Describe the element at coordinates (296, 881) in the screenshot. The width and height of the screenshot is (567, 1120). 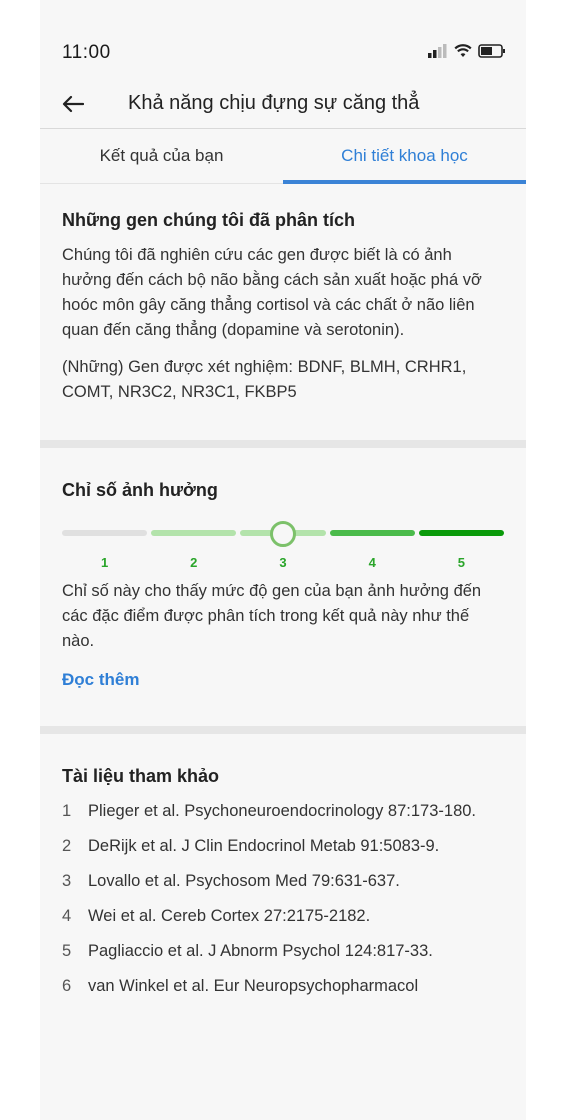
I see `reference-text: Lovallo et al. Psychosom Med 79:631-637.` at that location.